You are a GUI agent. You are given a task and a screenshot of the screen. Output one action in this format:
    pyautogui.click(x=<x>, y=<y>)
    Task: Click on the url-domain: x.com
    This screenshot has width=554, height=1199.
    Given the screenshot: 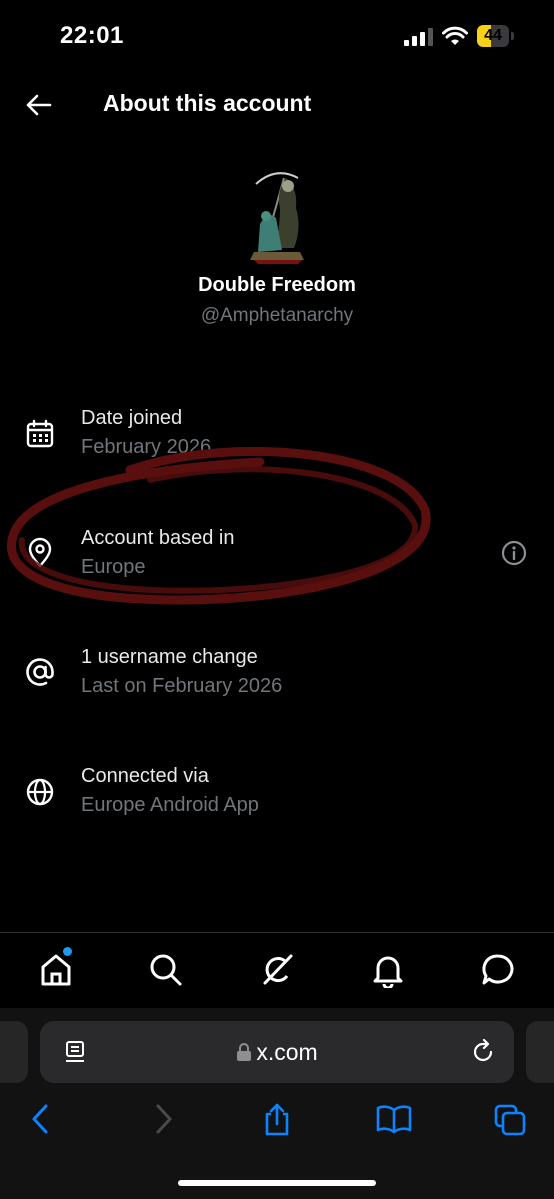 What is the action you would take?
    pyautogui.click(x=287, y=1052)
    